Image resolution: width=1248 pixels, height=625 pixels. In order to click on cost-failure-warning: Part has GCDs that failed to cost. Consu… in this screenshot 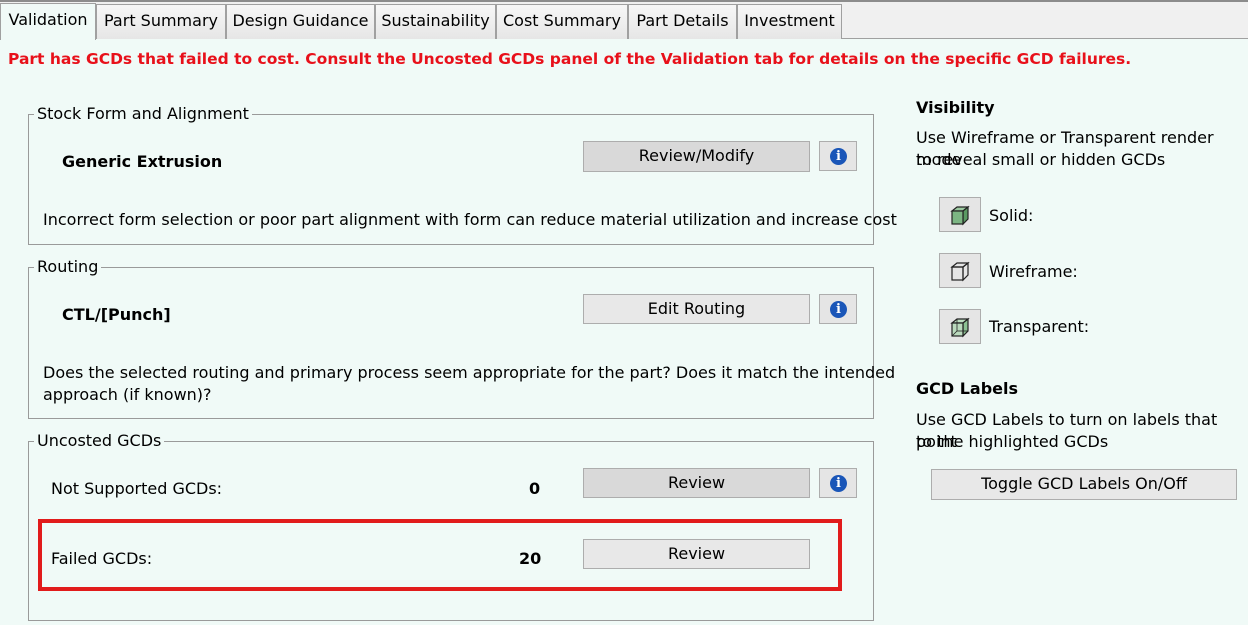, I will do `click(570, 59)`.